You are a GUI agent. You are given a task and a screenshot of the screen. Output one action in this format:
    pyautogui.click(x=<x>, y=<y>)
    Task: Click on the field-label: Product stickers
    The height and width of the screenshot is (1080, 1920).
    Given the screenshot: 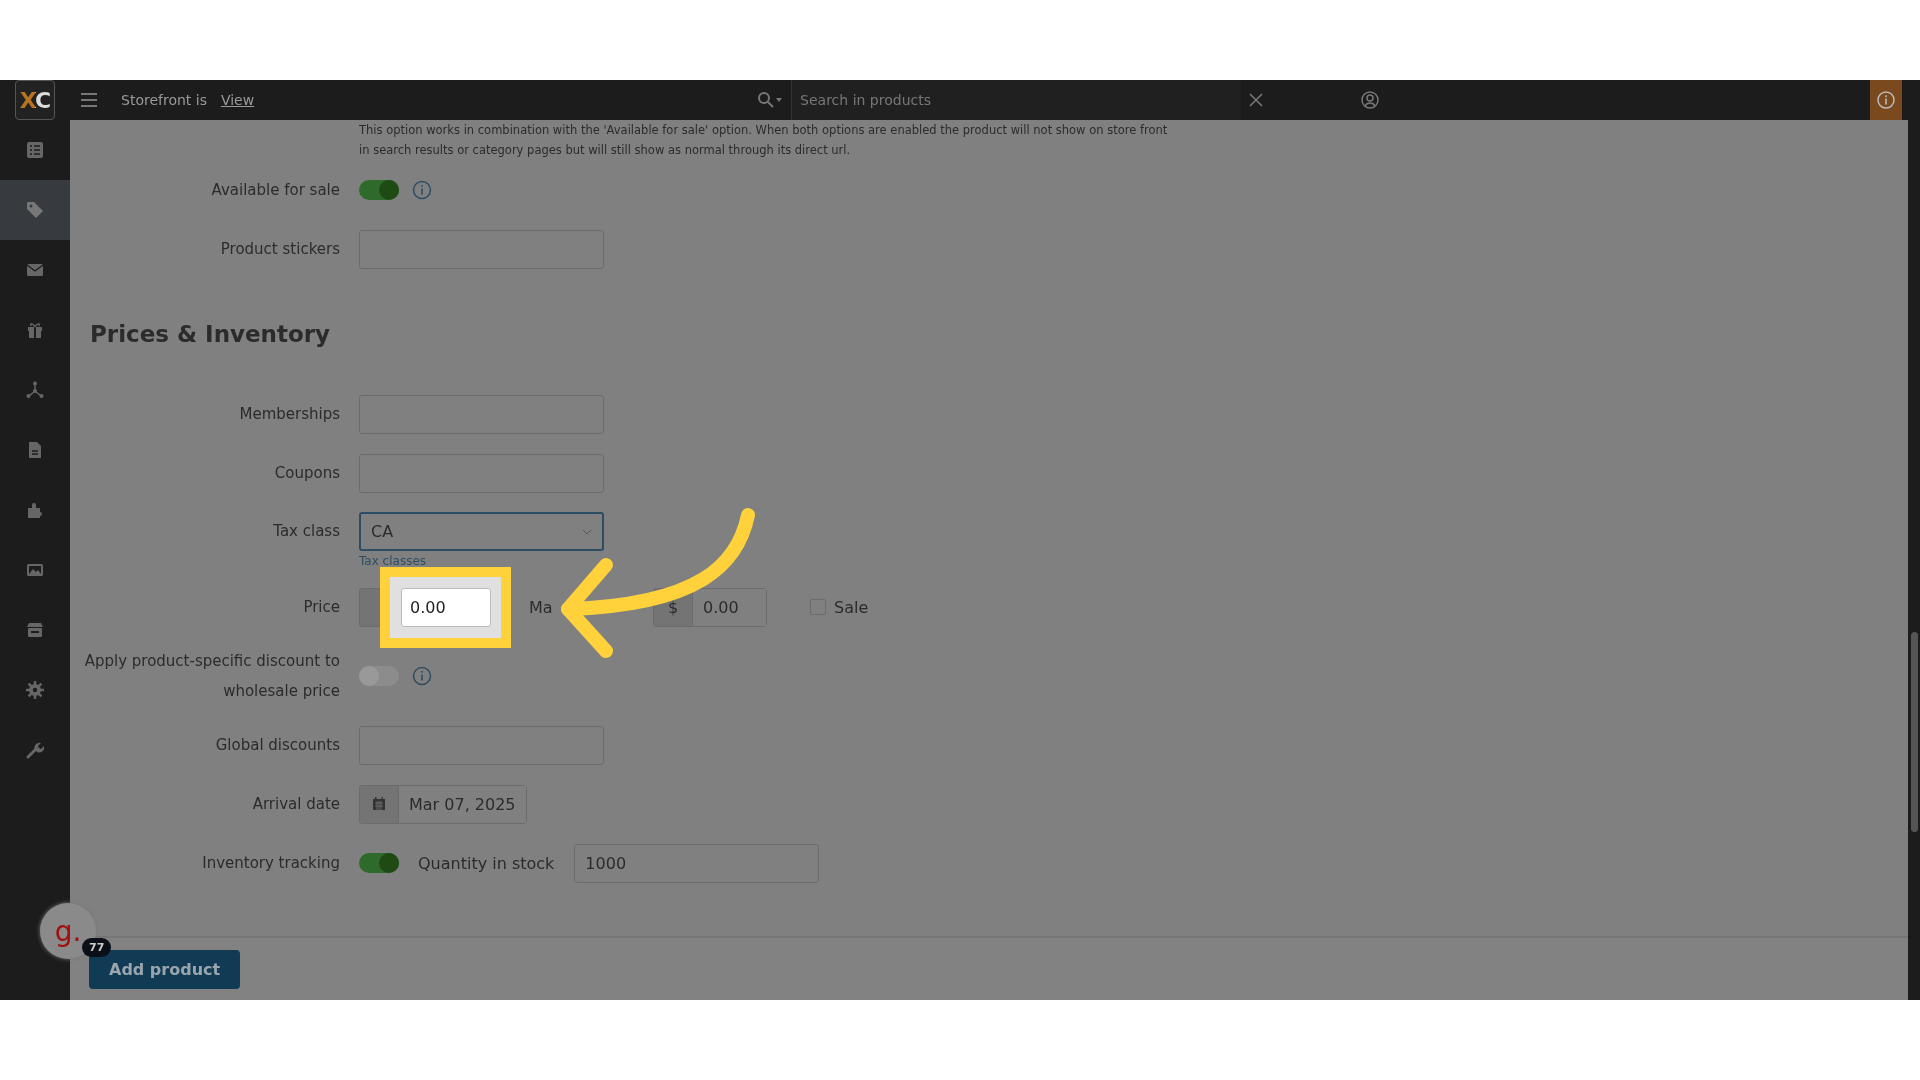 What is the action you would take?
    pyautogui.click(x=279, y=249)
    